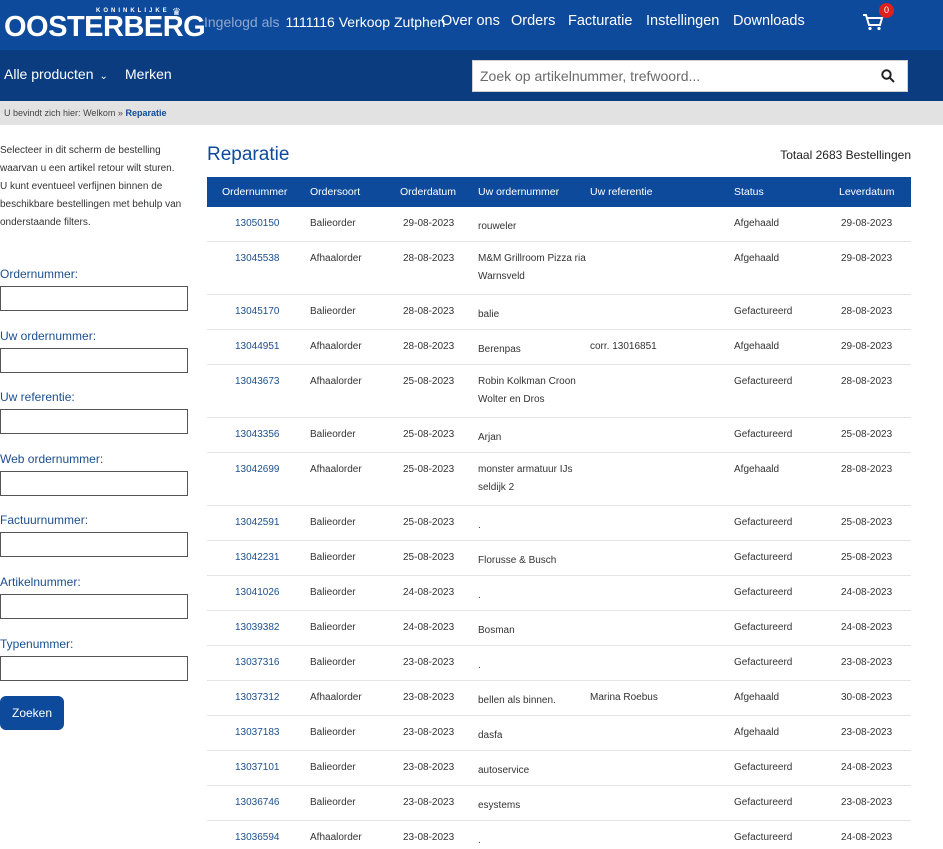 This screenshot has height=849, width=943. What do you see at coordinates (257, 767) in the screenshot?
I see `order-number-link: 13037101` at bounding box center [257, 767].